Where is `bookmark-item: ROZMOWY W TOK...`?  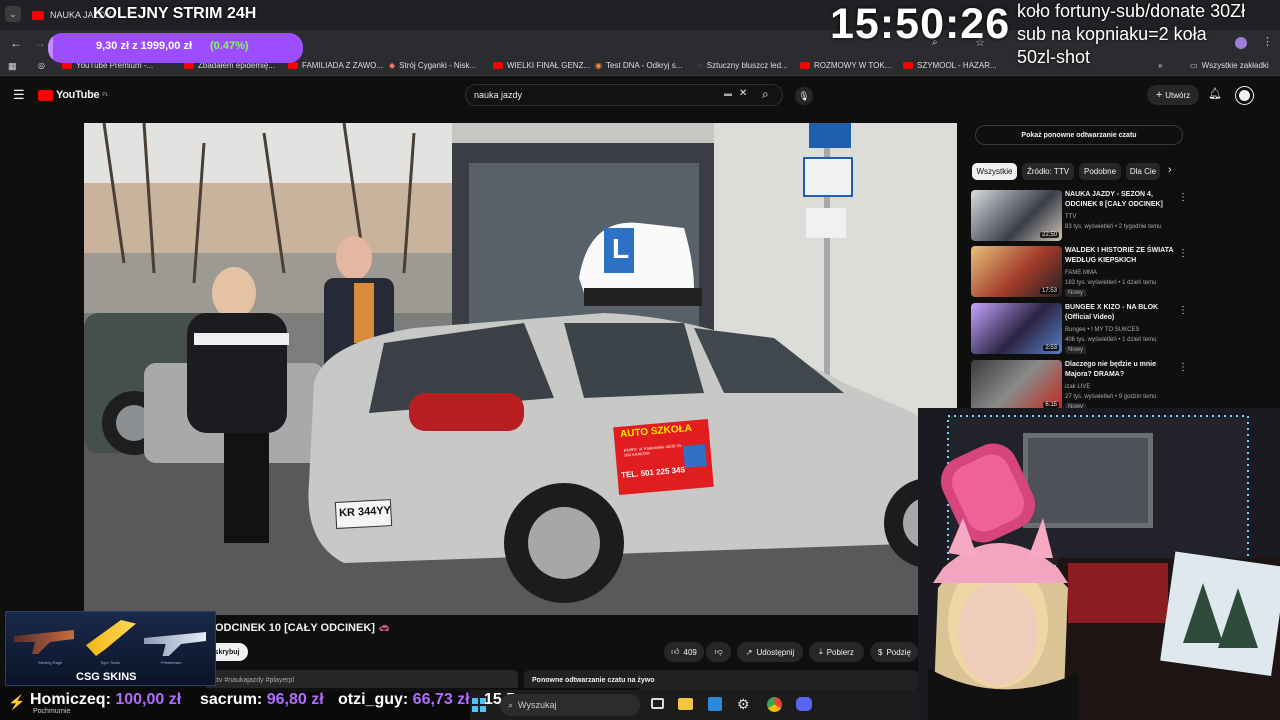 bookmark-item: ROZMOWY W TOK... is located at coordinates (845, 65).